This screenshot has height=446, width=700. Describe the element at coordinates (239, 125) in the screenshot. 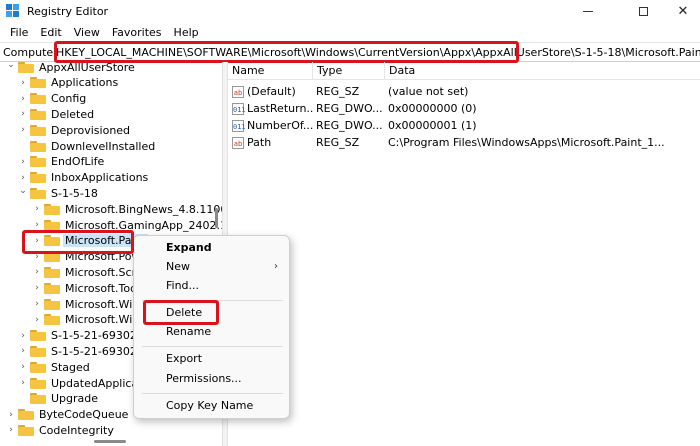

I see `binary-value-icon: 011` at that location.